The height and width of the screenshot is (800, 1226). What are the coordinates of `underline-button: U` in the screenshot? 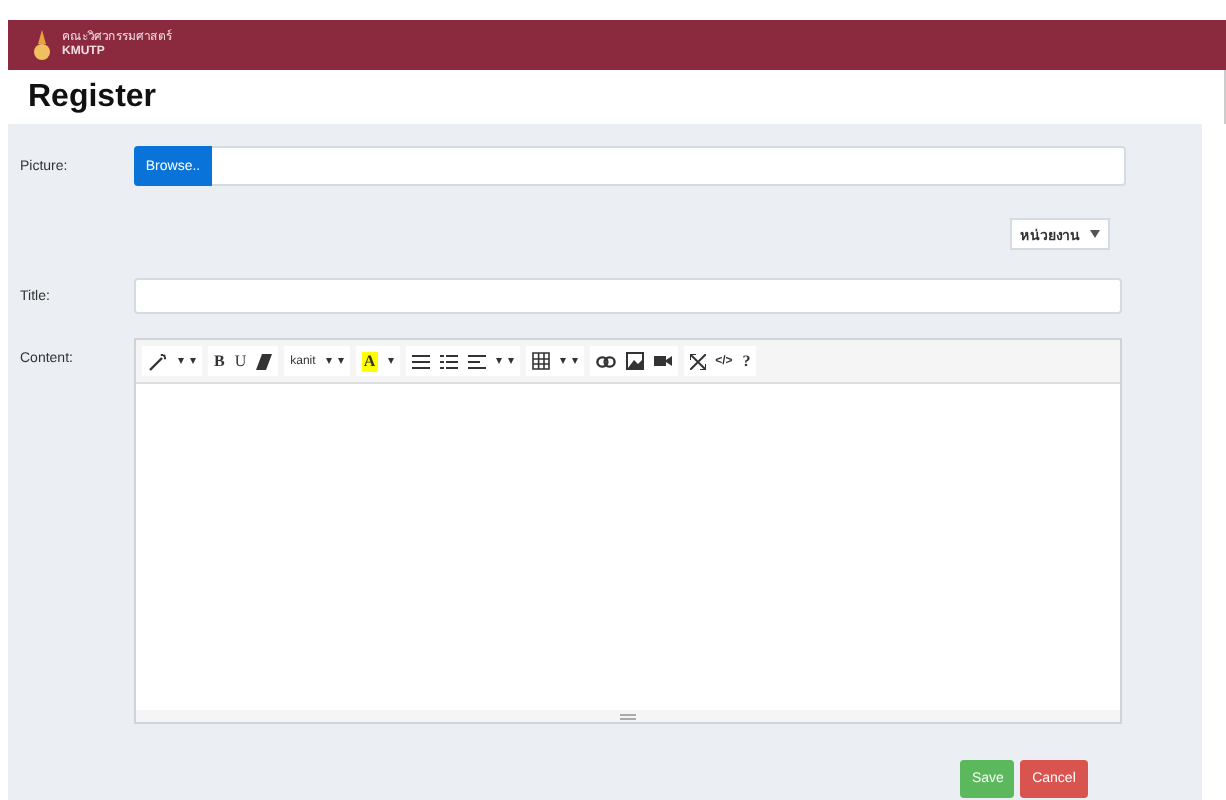 It's located at (240, 361).